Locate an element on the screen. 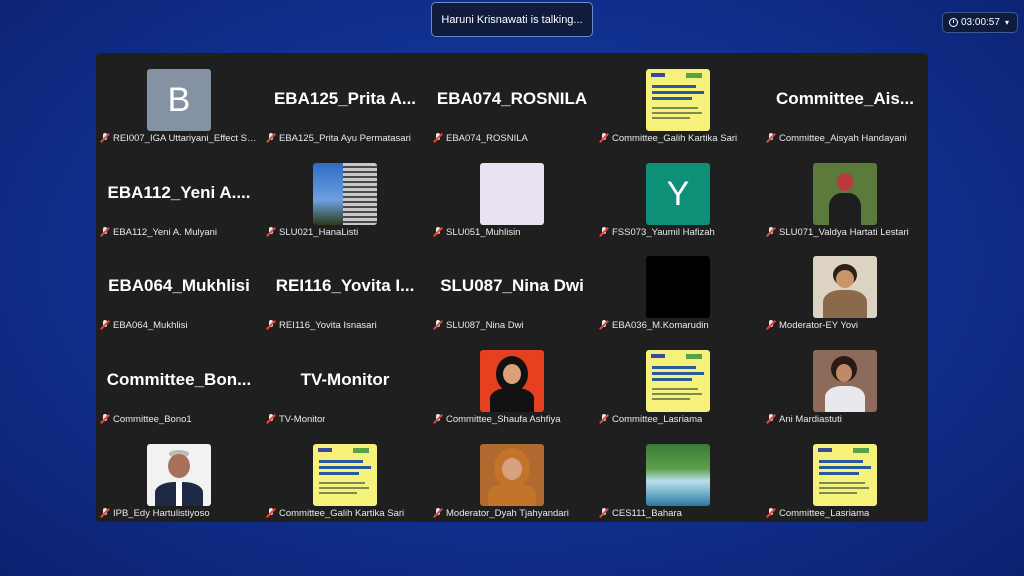  participant-name-bar: EBA125_Prita Ayu Permatasari is located at coordinates (345, 138).